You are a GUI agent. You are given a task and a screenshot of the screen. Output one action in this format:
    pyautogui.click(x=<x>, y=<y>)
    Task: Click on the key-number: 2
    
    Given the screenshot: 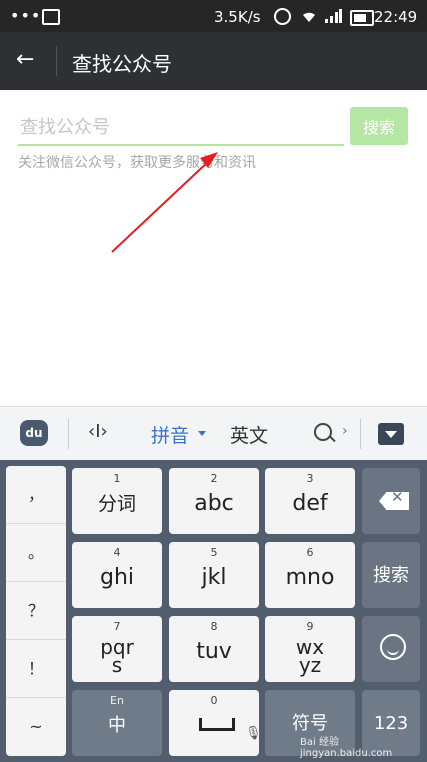 What is the action you would take?
    pyautogui.click(x=214, y=478)
    